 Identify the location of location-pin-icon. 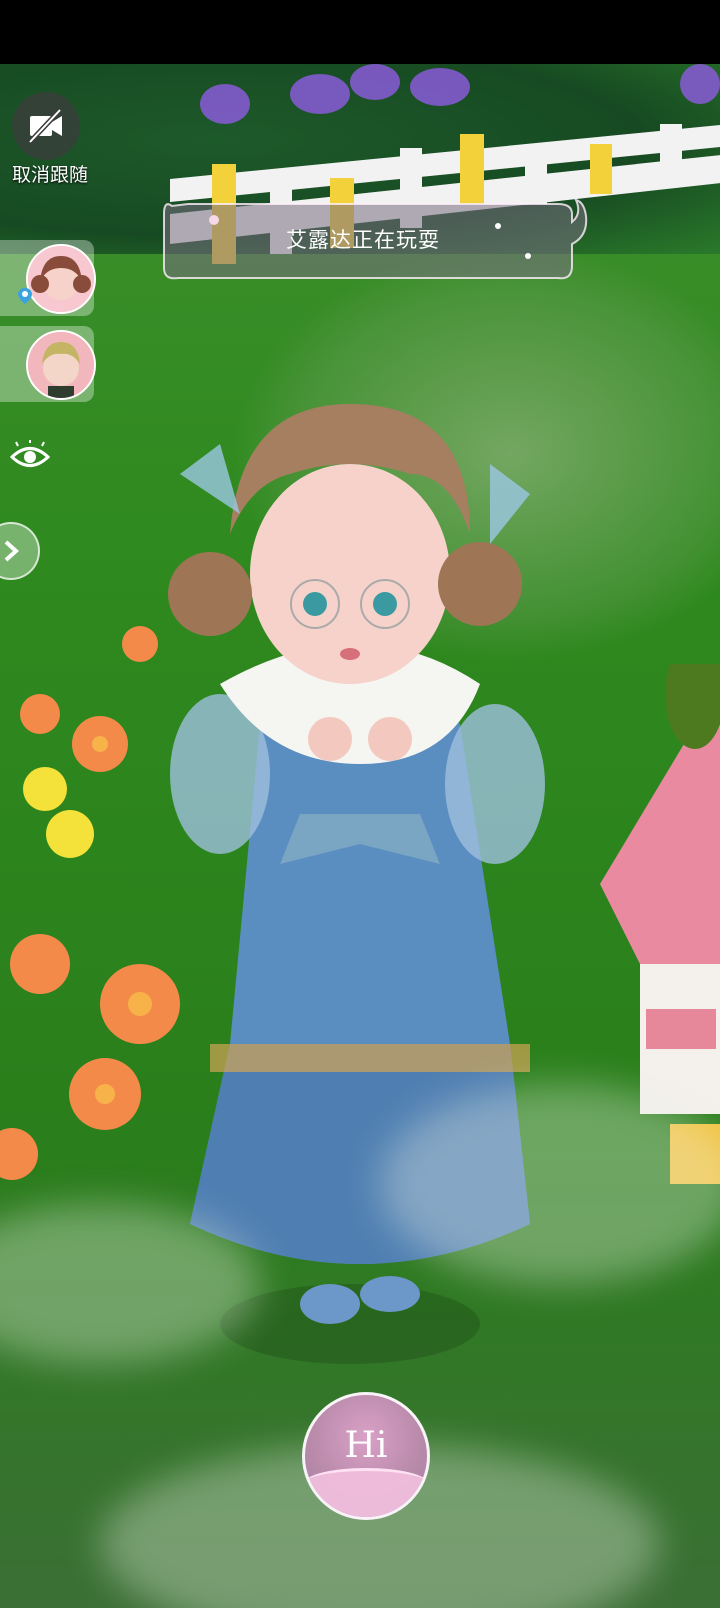
(25, 296).